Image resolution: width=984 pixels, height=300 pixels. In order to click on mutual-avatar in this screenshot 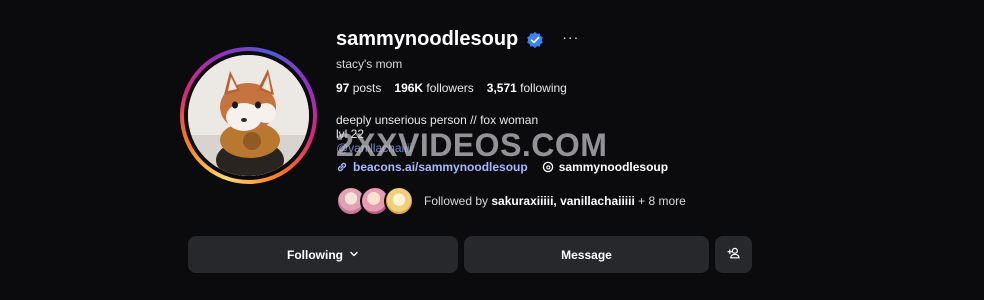, I will do `click(399, 201)`.